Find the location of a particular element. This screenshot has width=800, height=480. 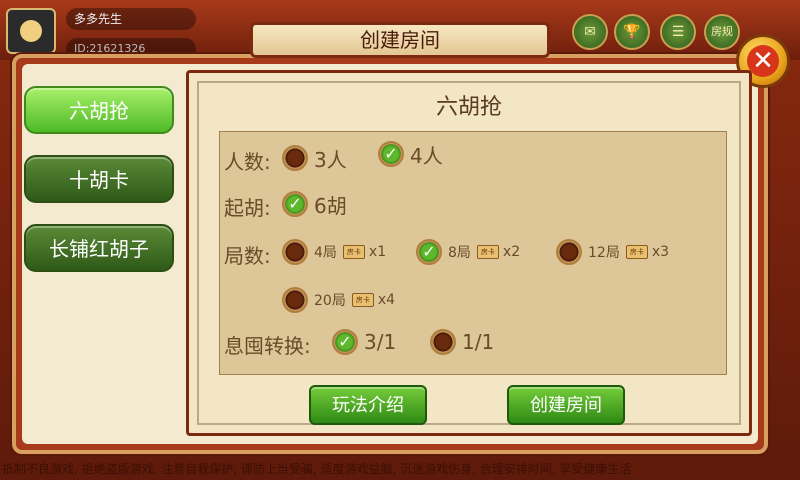

option-8-rounds: ✓ 8局 房卡 x2 is located at coordinates (468, 252).